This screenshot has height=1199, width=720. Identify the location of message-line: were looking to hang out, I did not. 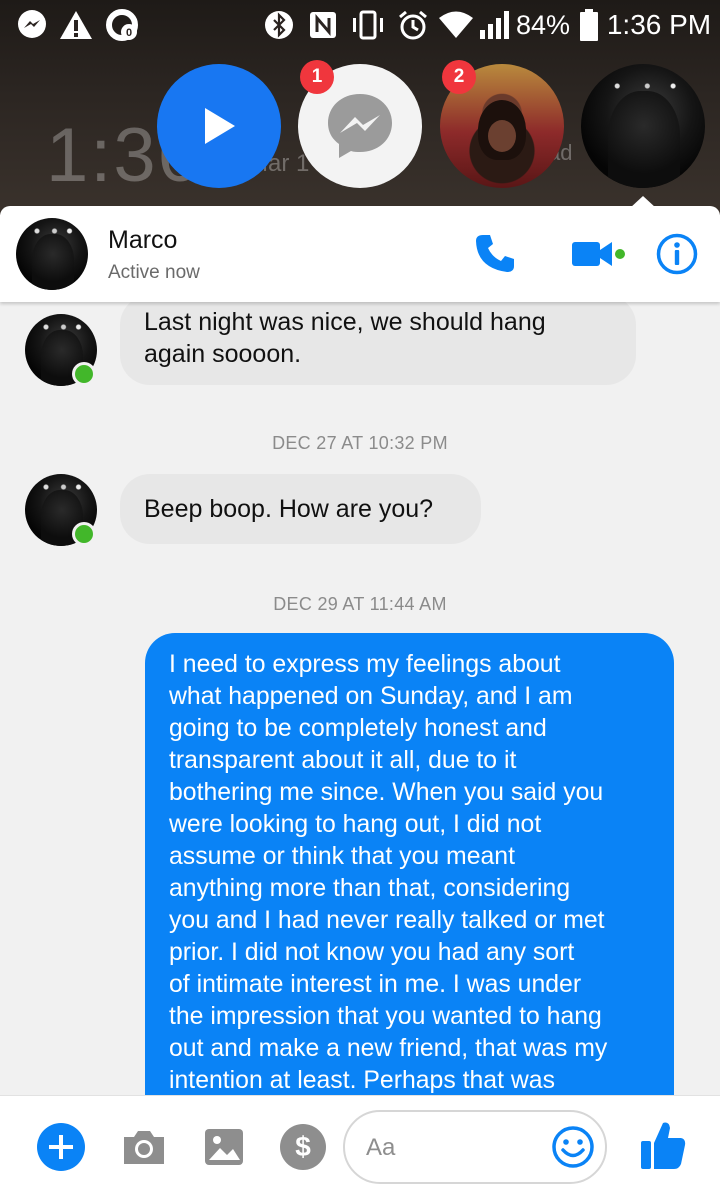
(355, 824).